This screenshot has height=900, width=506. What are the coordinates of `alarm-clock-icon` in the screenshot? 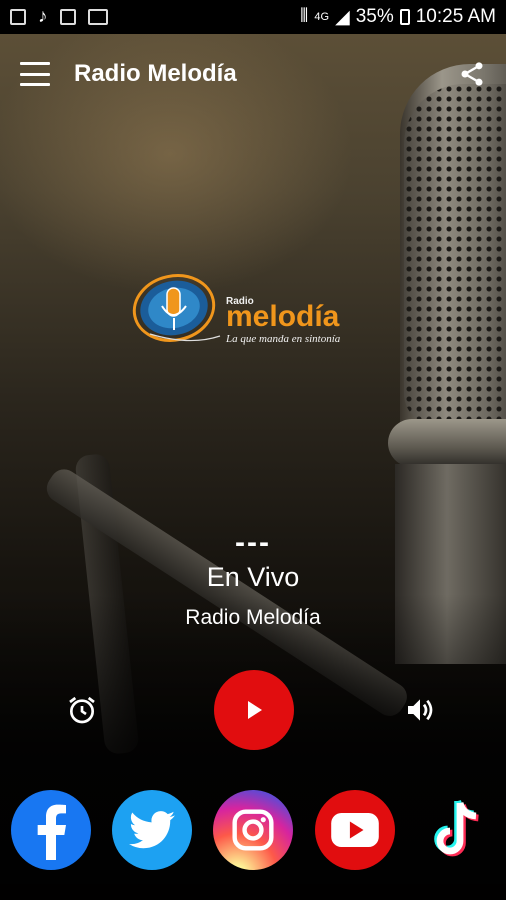 It's located at (82, 710).